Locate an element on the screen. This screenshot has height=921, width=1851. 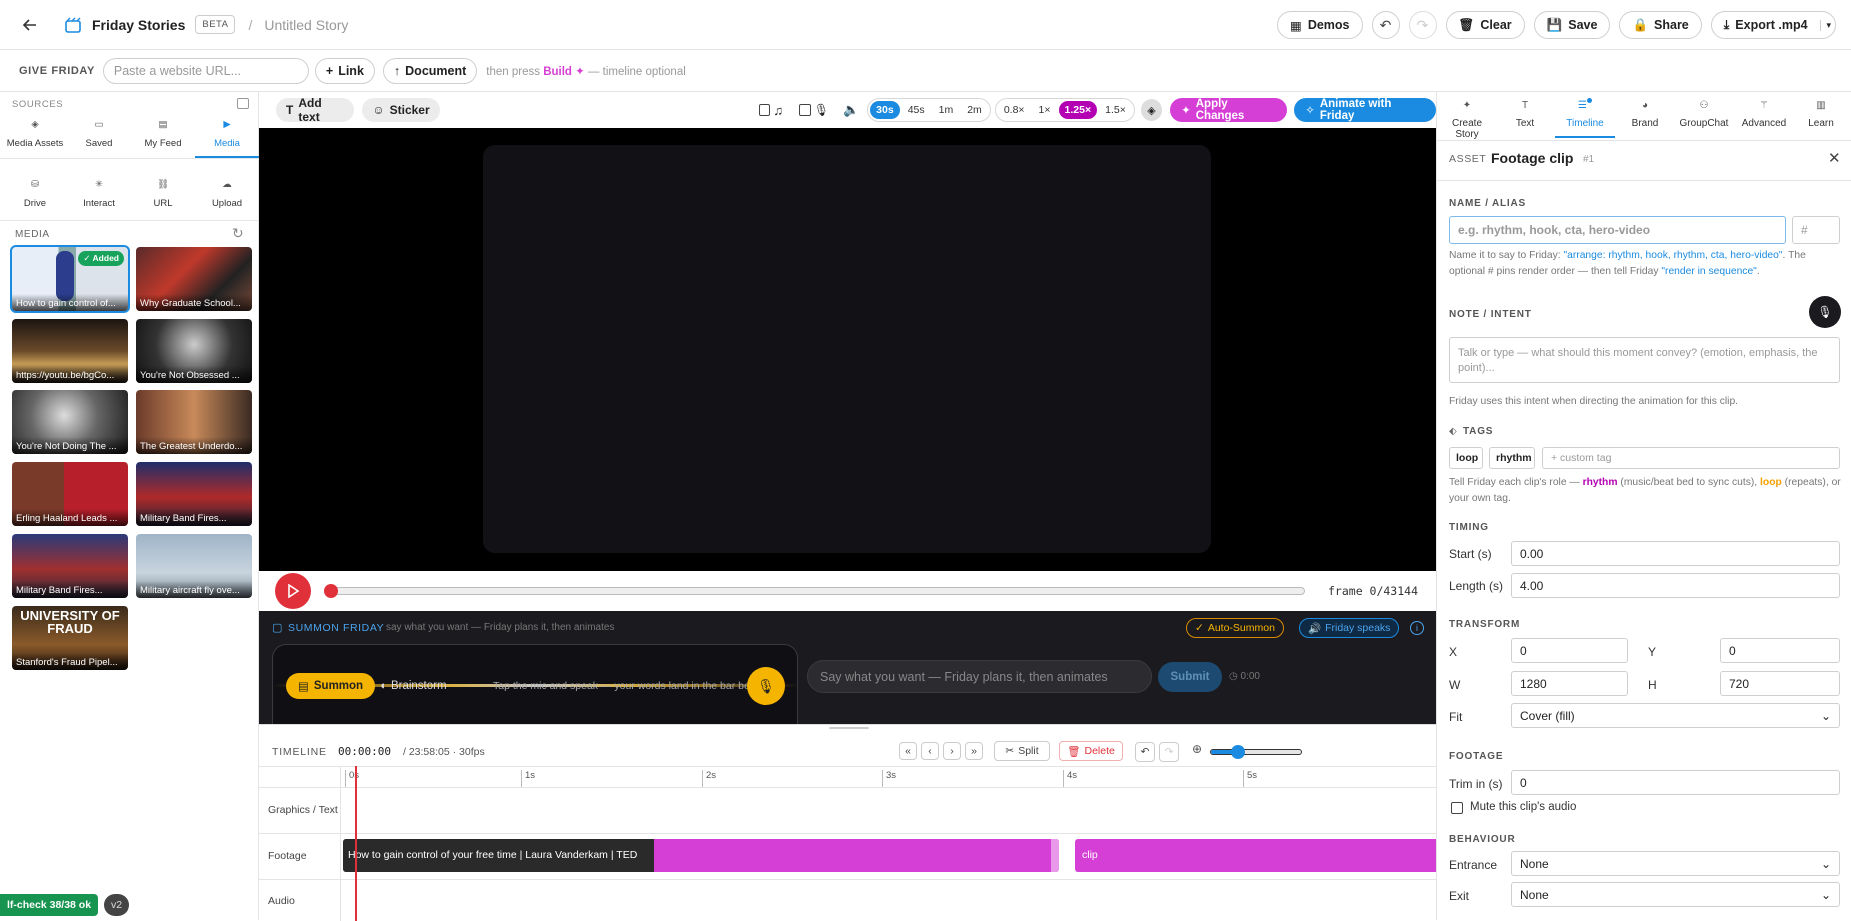
duration-2m: 2m is located at coordinates (974, 110).